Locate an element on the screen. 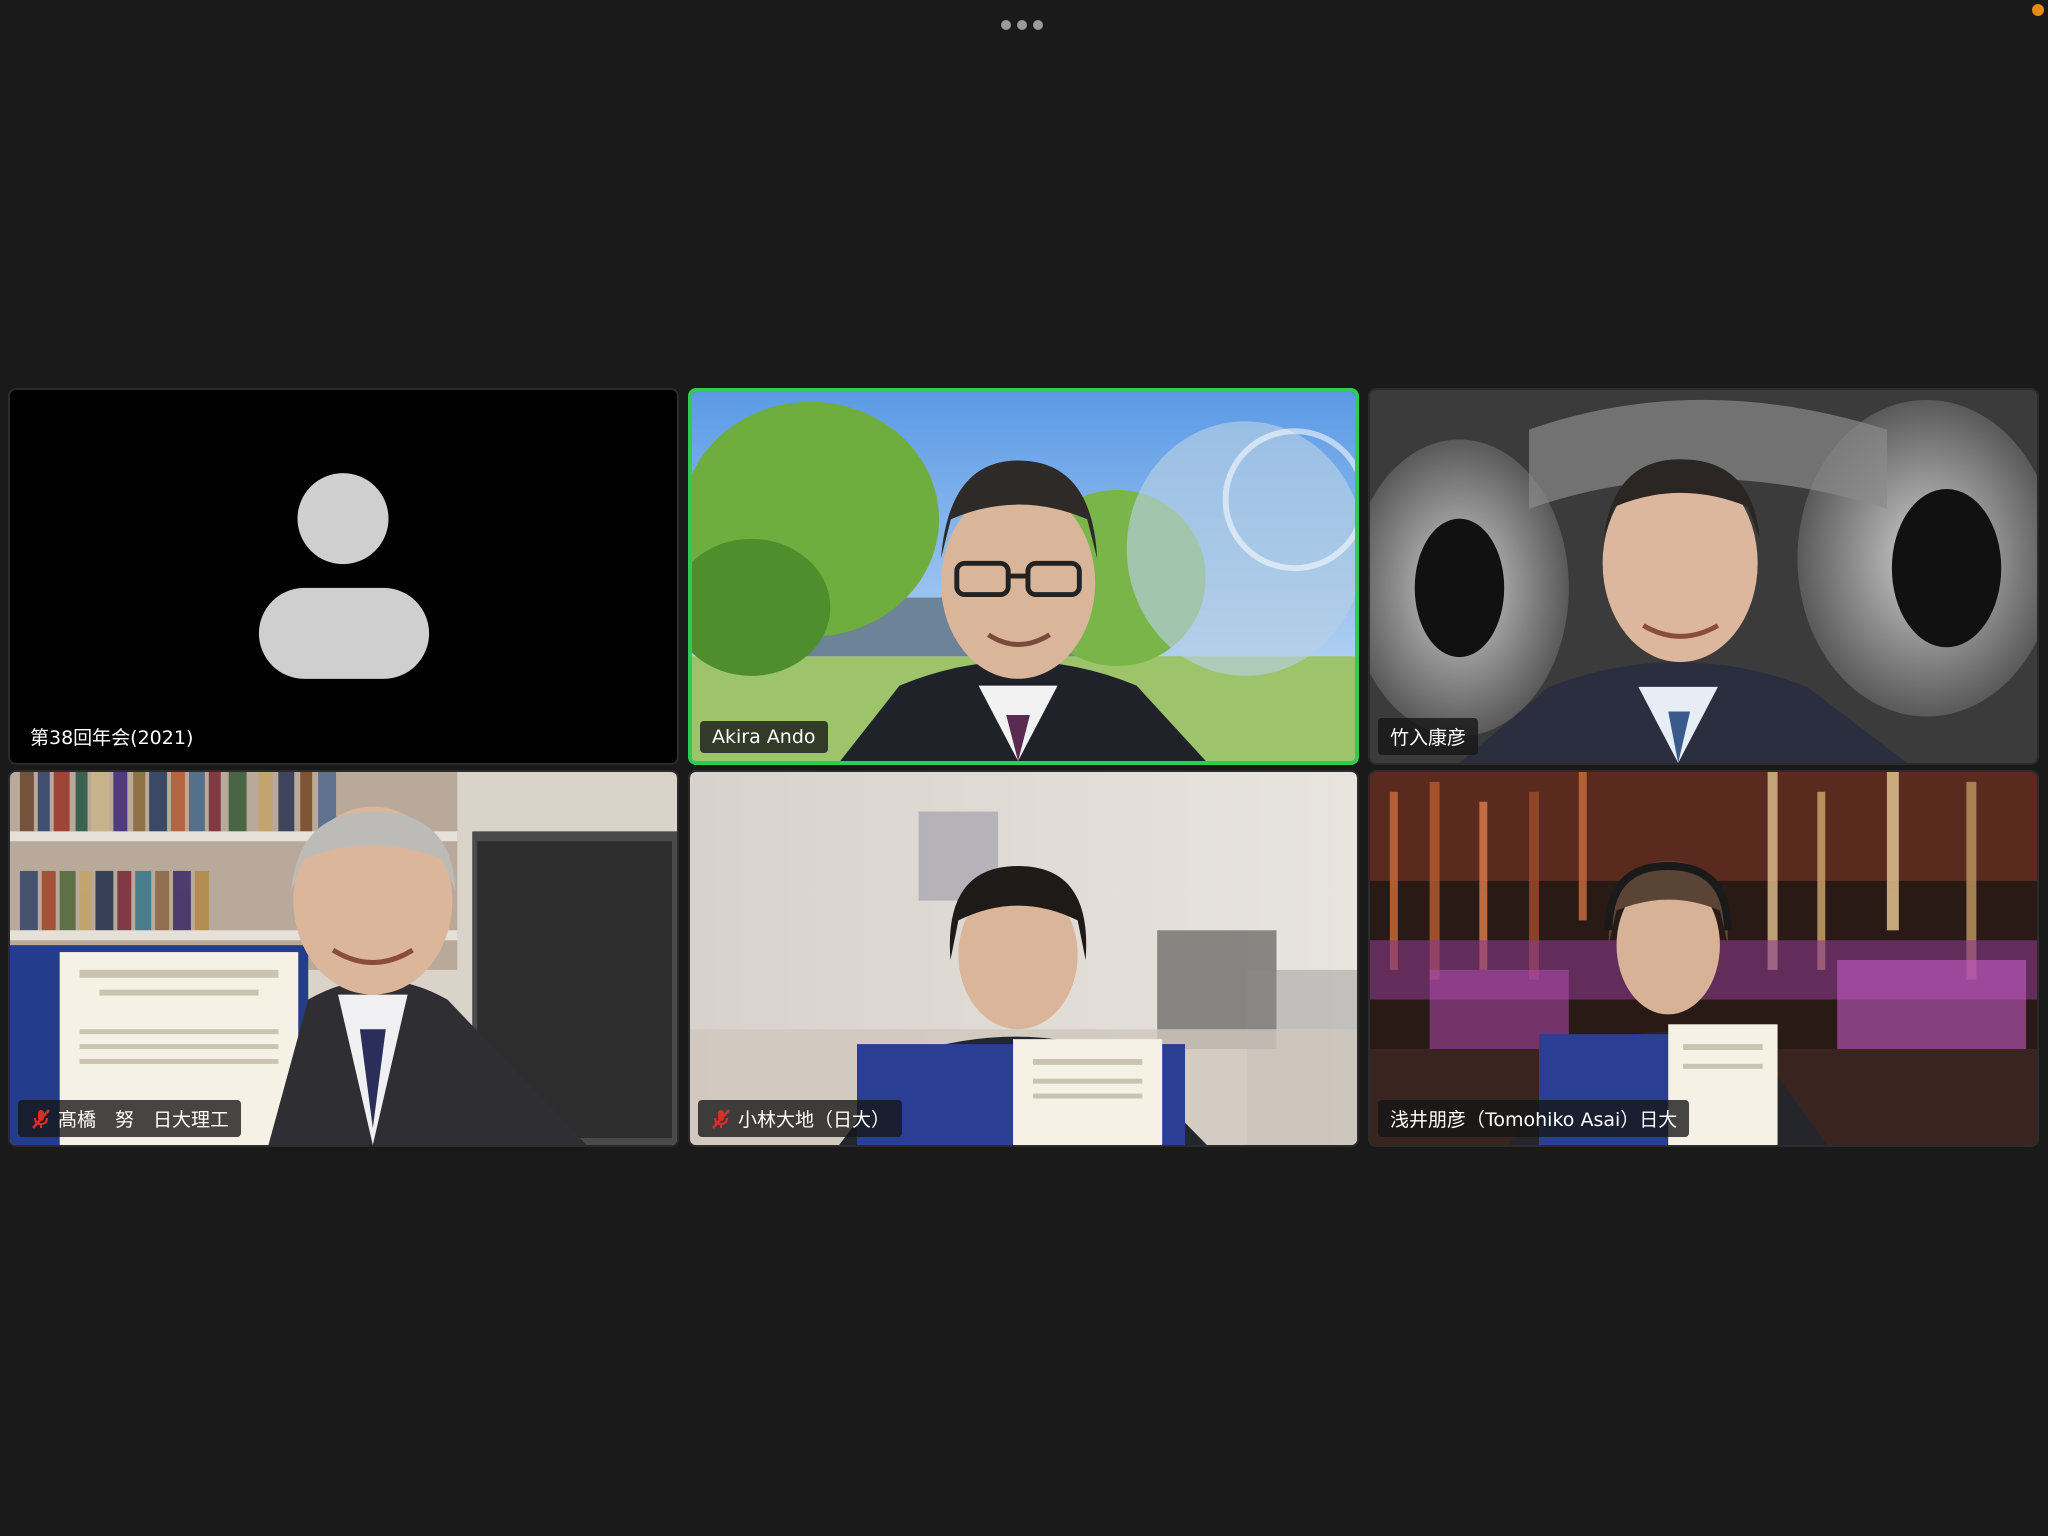 This screenshot has width=2048, height=1536. participant-name: 第38回年会(2021) is located at coordinates (112, 738).